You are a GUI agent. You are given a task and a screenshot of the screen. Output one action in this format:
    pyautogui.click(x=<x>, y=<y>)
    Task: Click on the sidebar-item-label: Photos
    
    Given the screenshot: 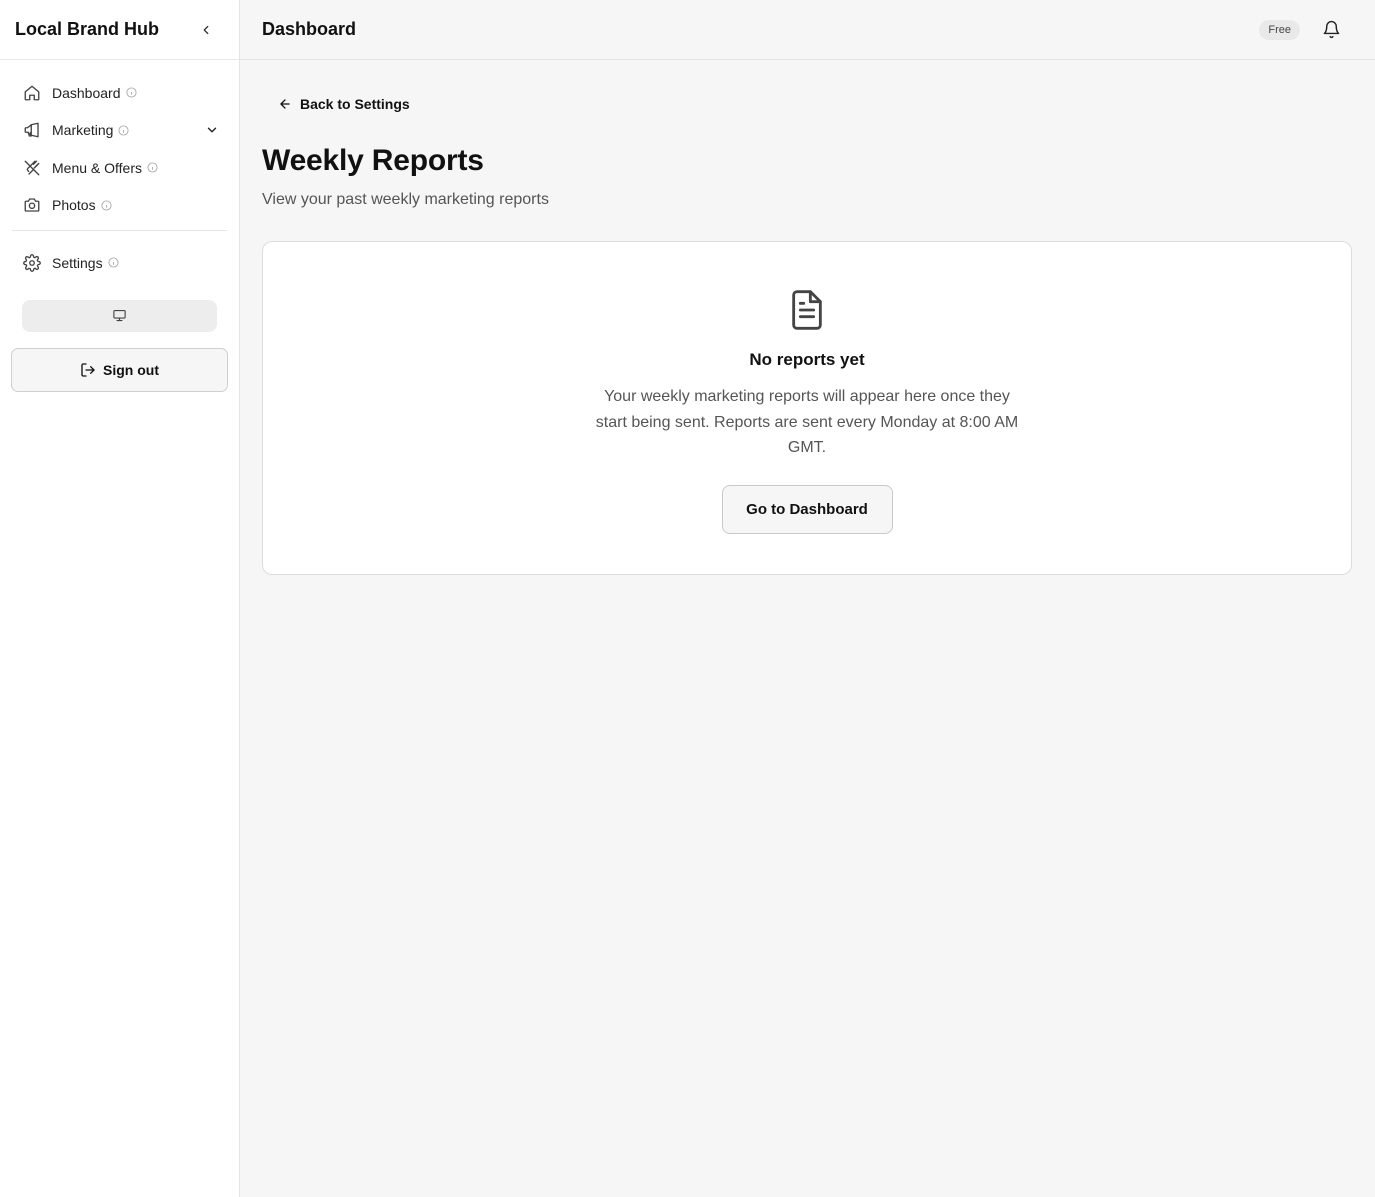 What is the action you would take?
    pyautogui.click(x=74, y=205)
    